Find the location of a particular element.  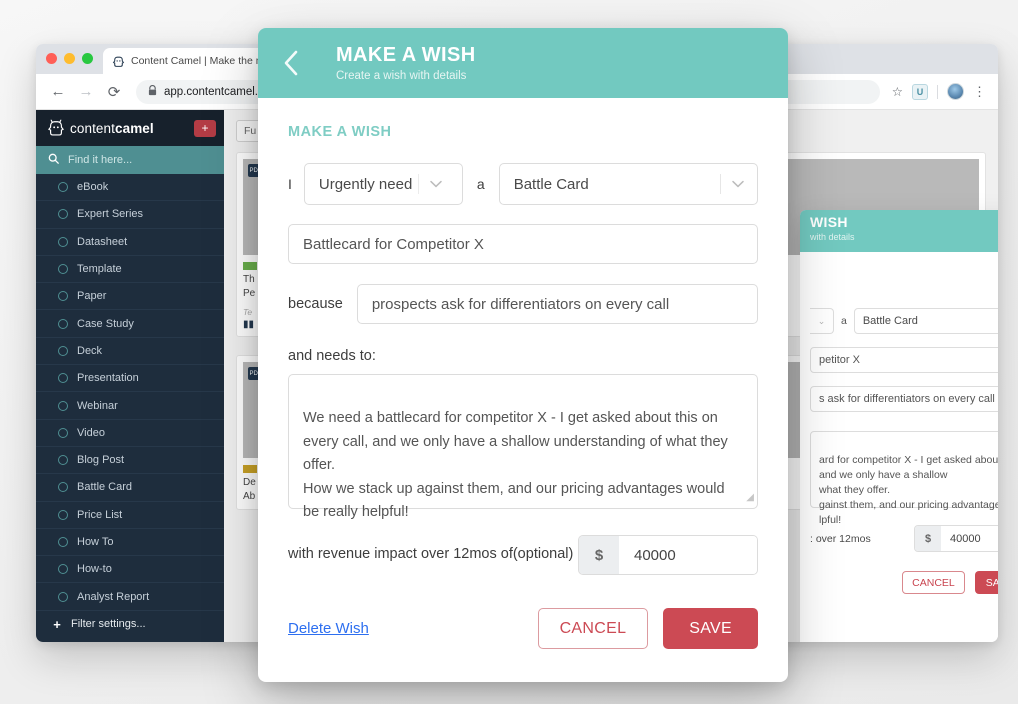

minimize-window-button is located at coordinates (69, 58).